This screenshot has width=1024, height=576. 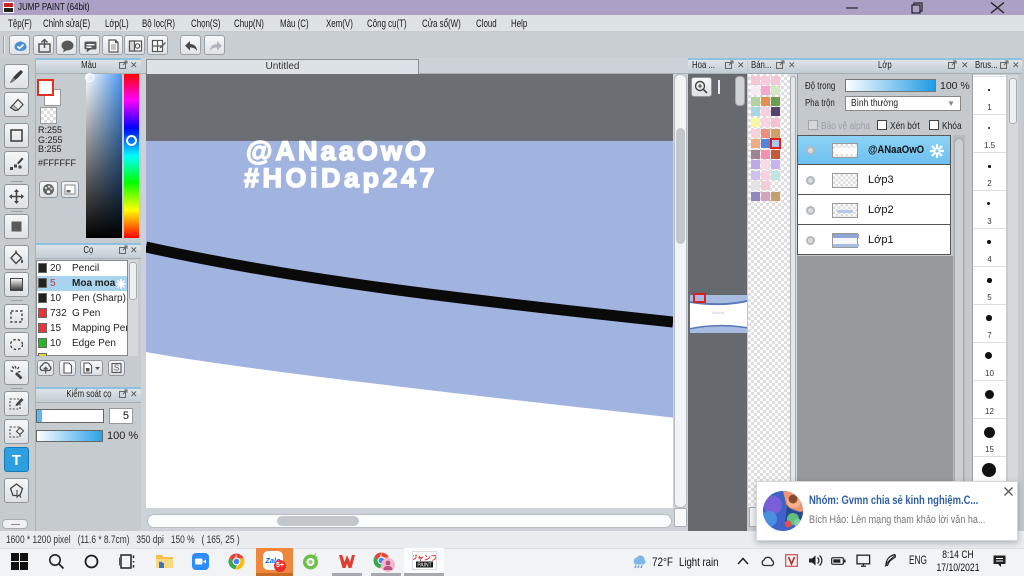 I want to click on svg-text: @ANaaOwO, so click(x=337, y=151).